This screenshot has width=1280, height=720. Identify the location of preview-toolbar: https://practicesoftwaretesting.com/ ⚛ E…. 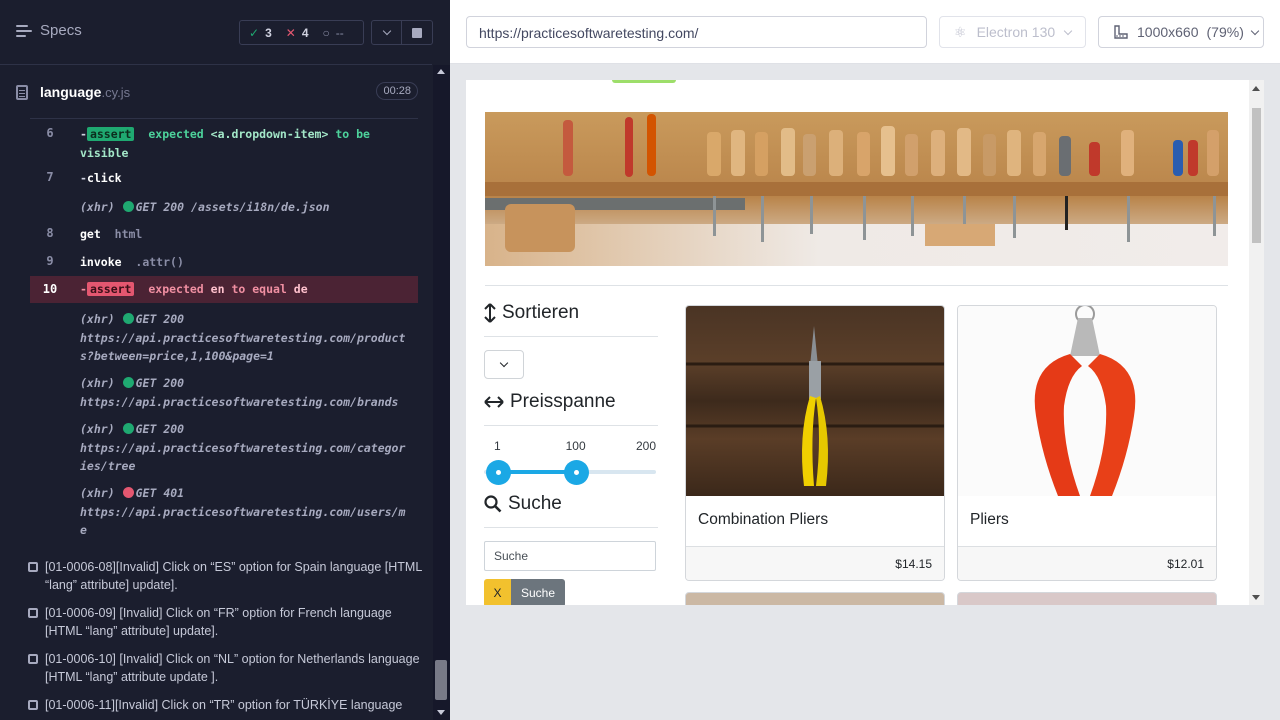
(865, 32).